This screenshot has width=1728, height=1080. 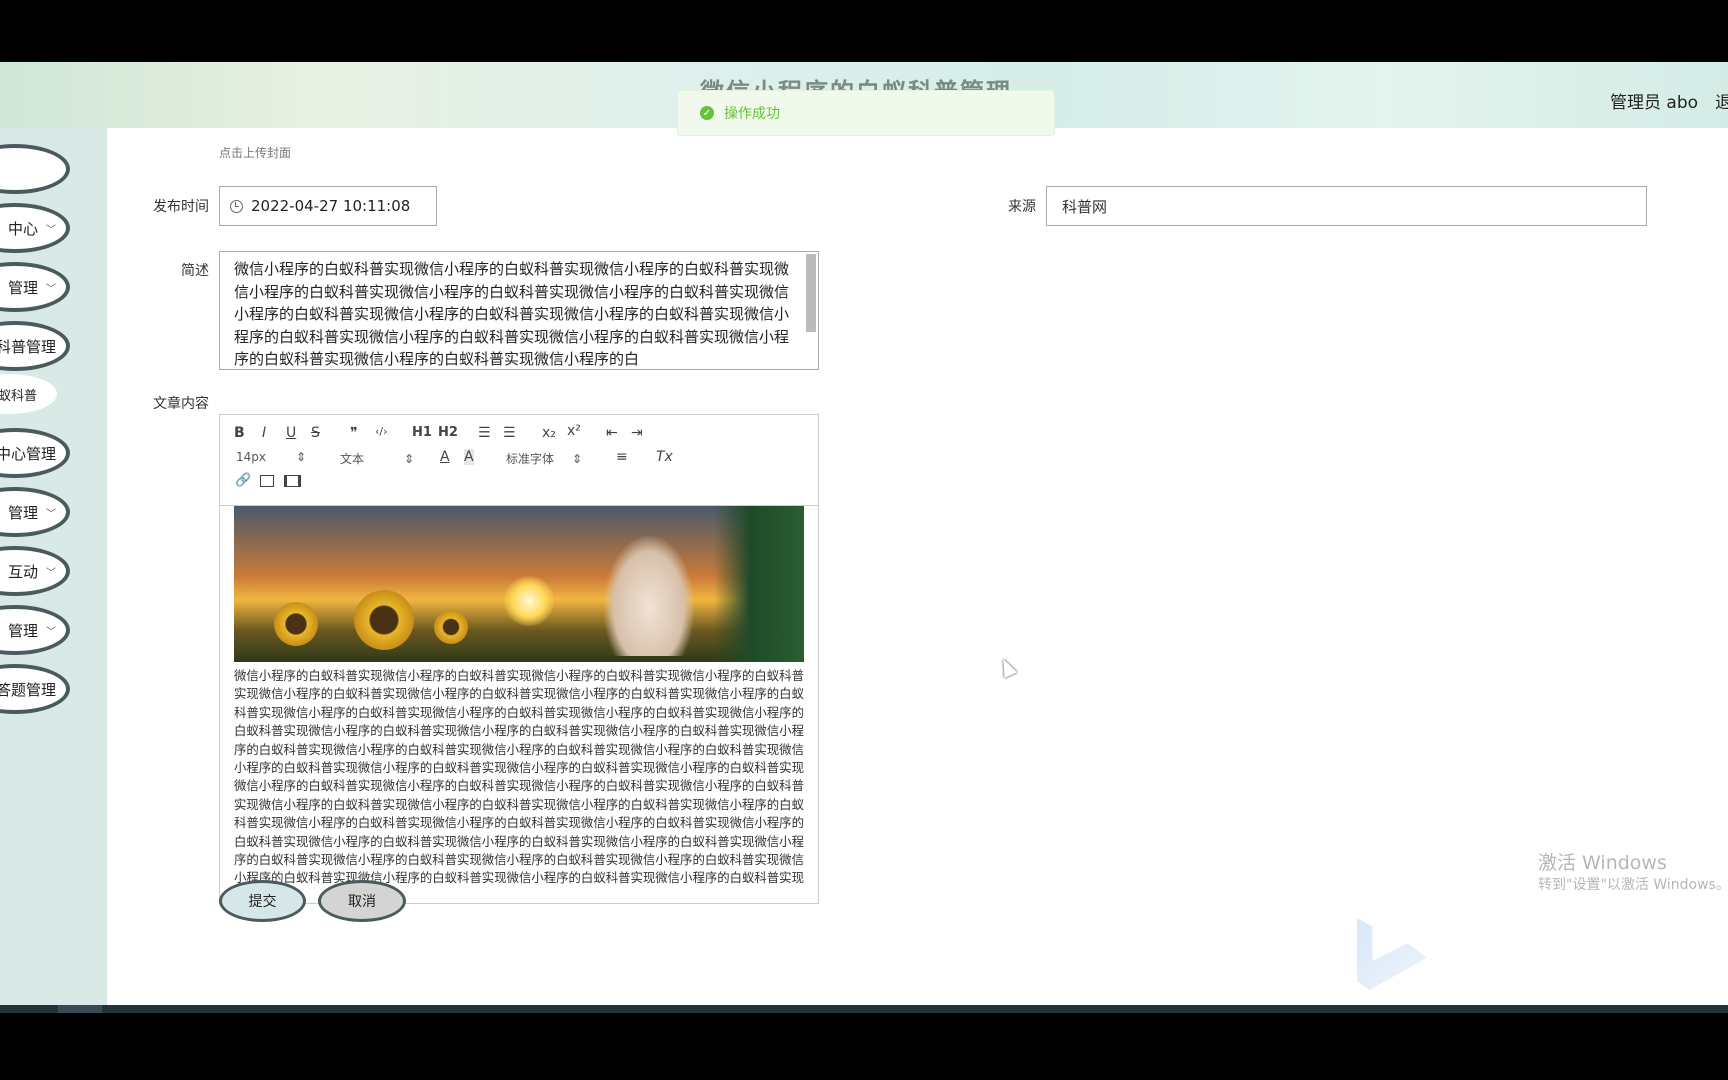 I want to click on admin-user-label: 管理员 abo, so click(x=1654, y=103).